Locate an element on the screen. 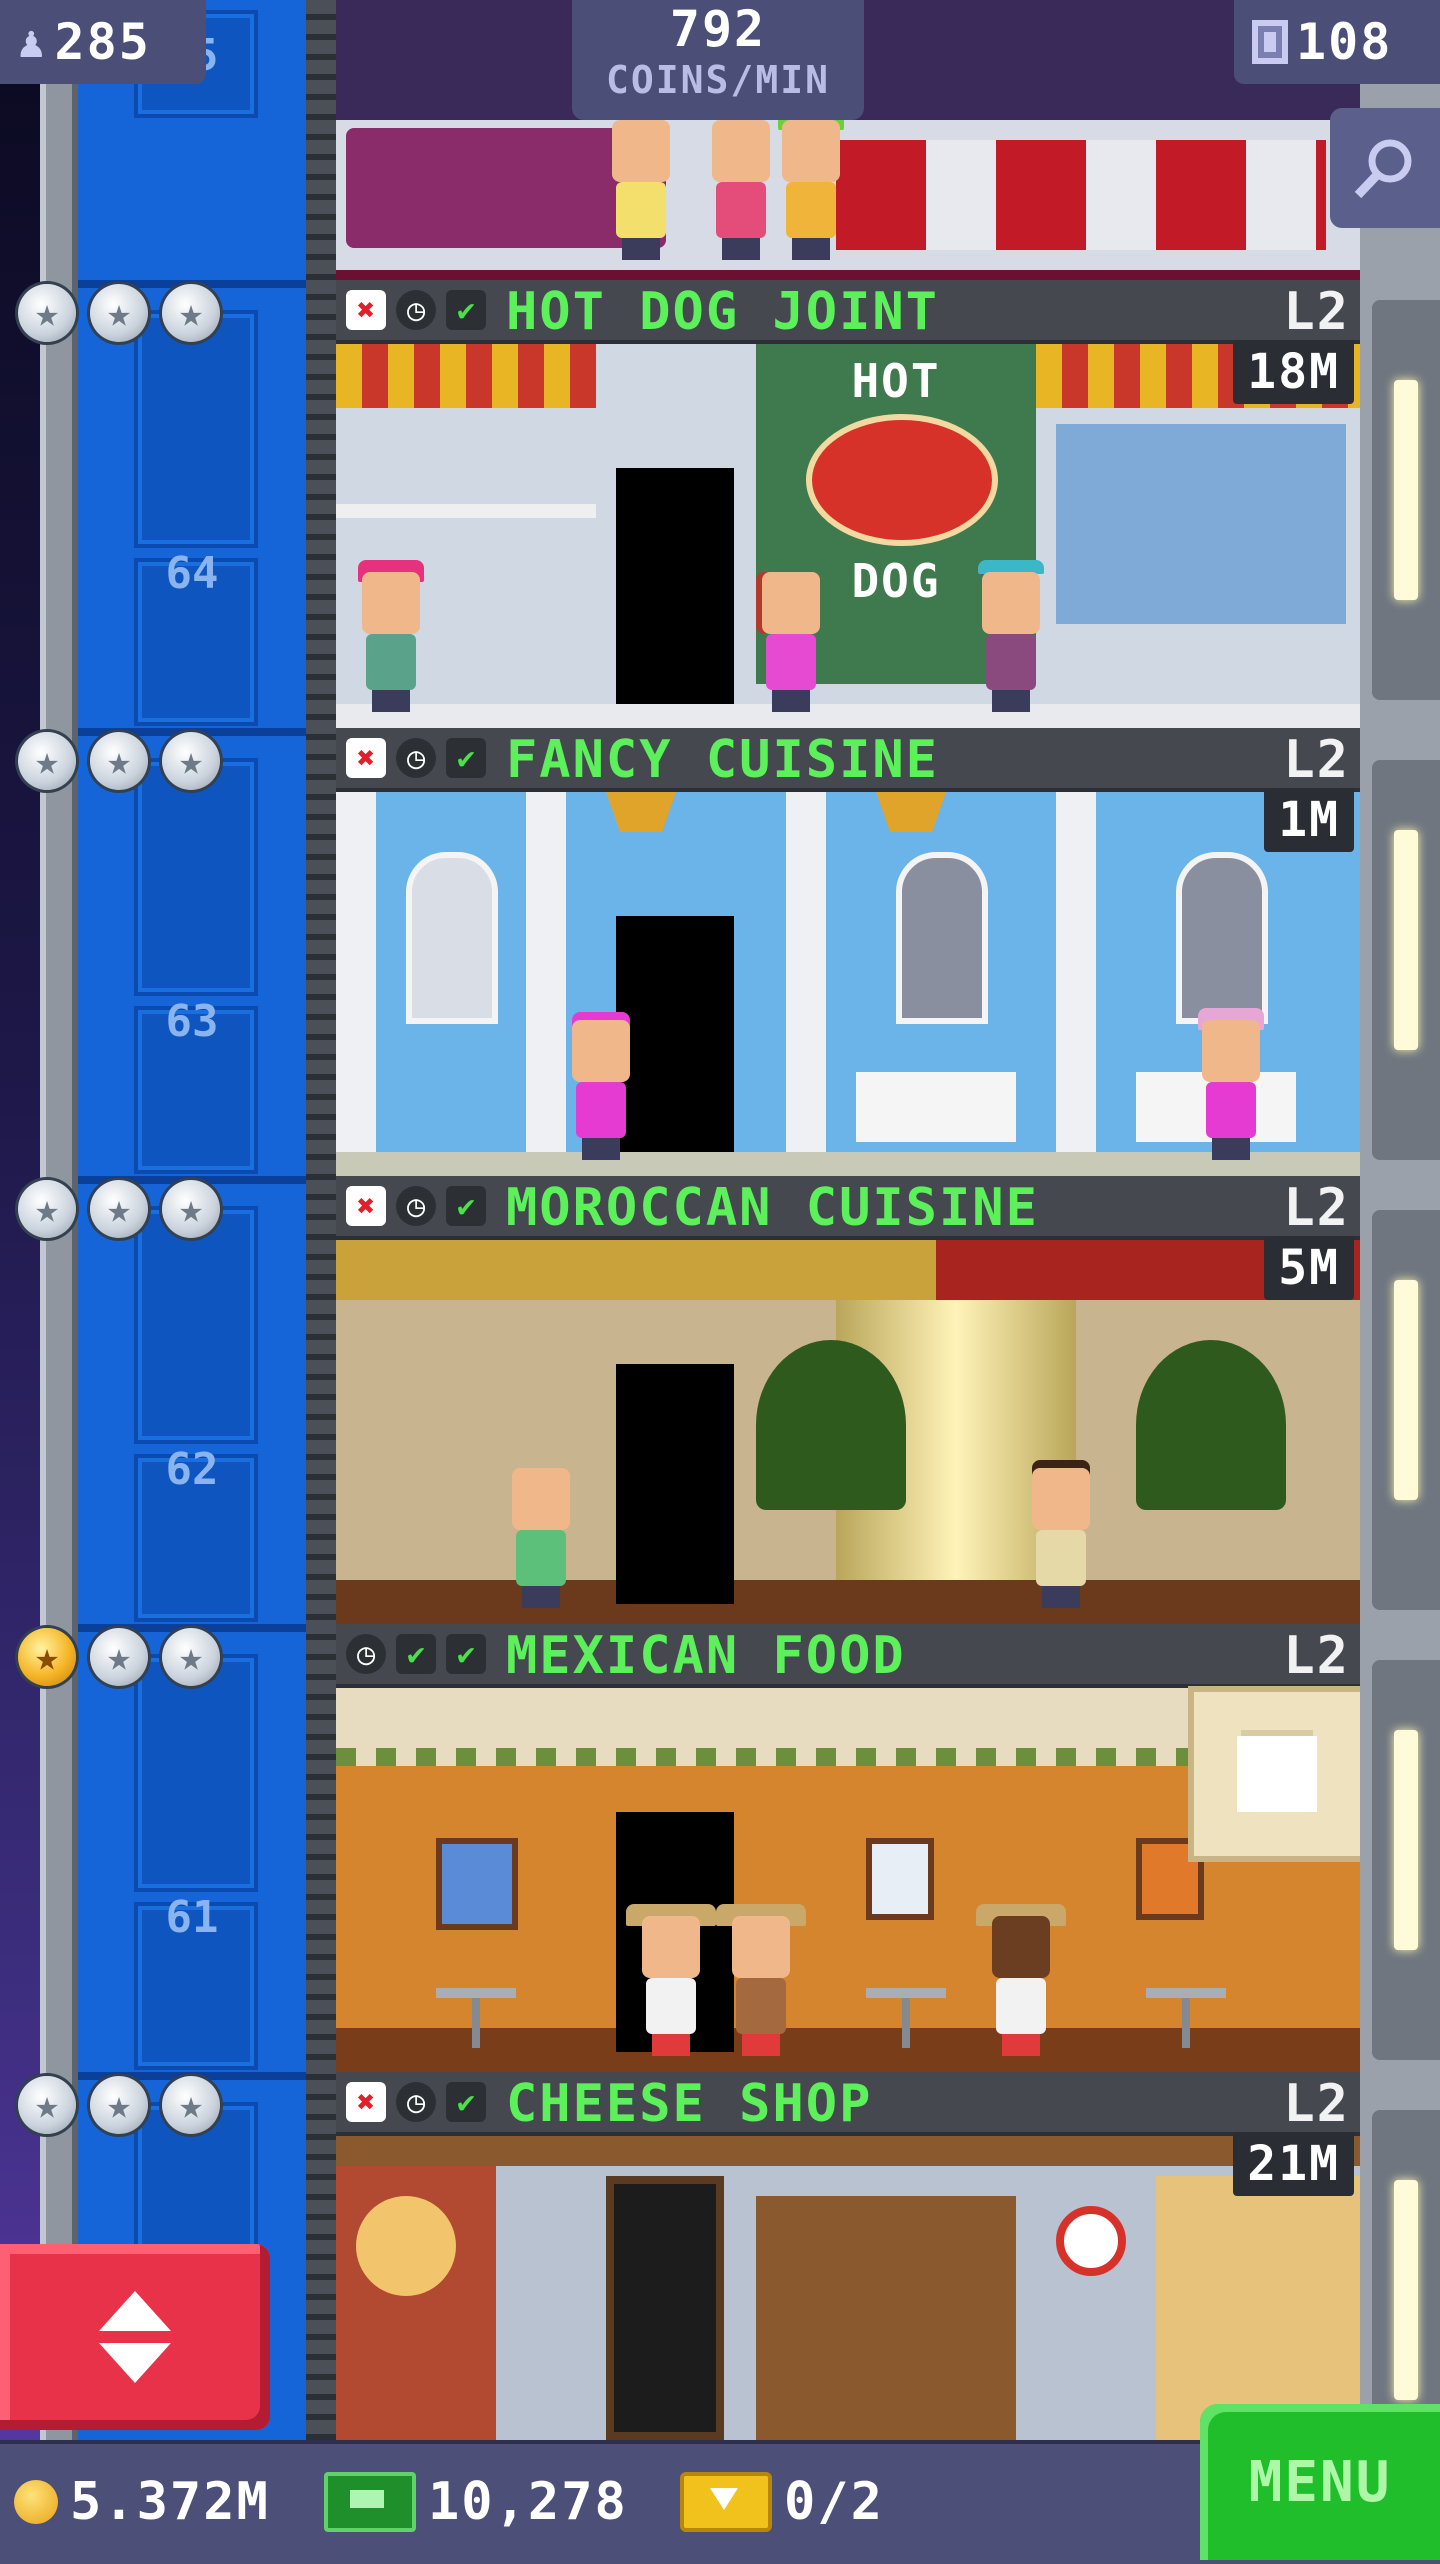  floor-title: MOROCCAN CUISINE is located at coordinates (772, 1208).